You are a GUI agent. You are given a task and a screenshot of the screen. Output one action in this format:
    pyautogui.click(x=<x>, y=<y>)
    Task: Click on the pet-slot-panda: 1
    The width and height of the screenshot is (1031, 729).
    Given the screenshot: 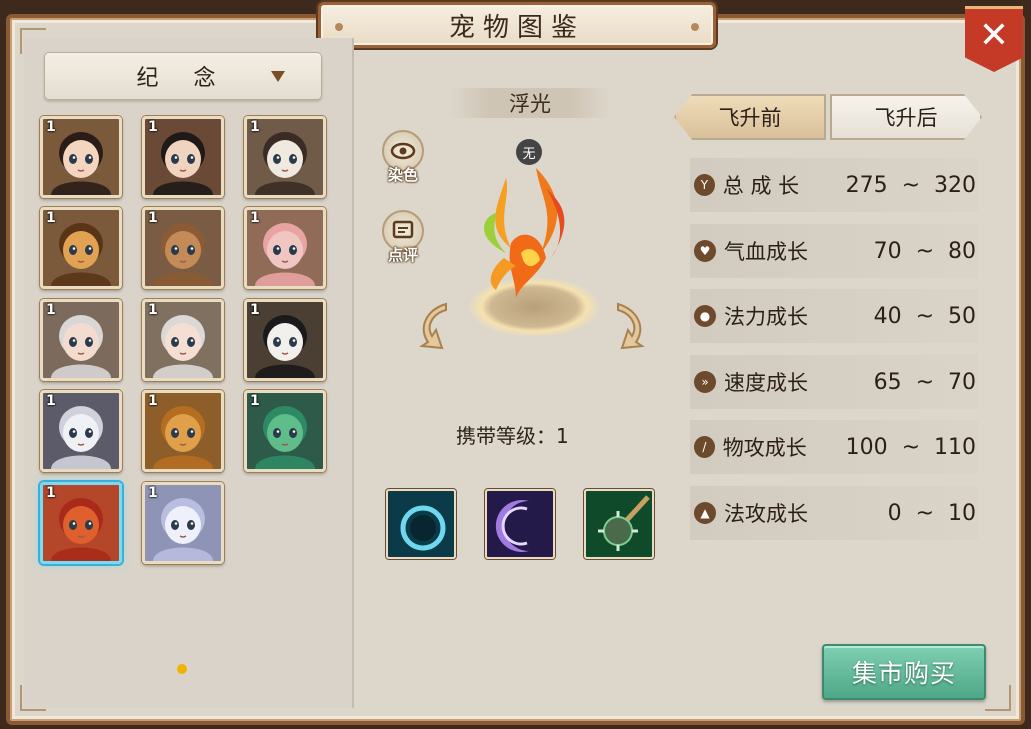 What is the action you would take?
    pyautogui.click(x=285, y=340)
    